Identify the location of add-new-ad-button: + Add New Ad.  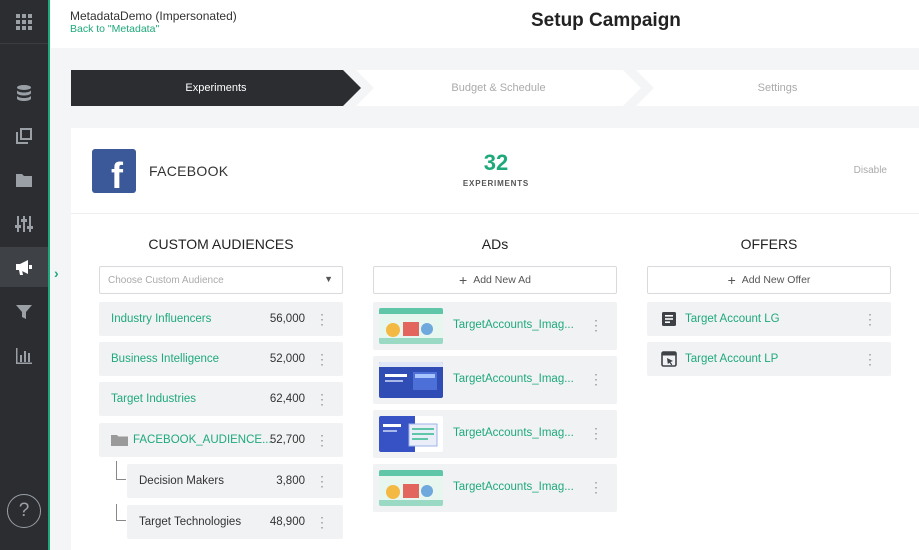
(495, 280).